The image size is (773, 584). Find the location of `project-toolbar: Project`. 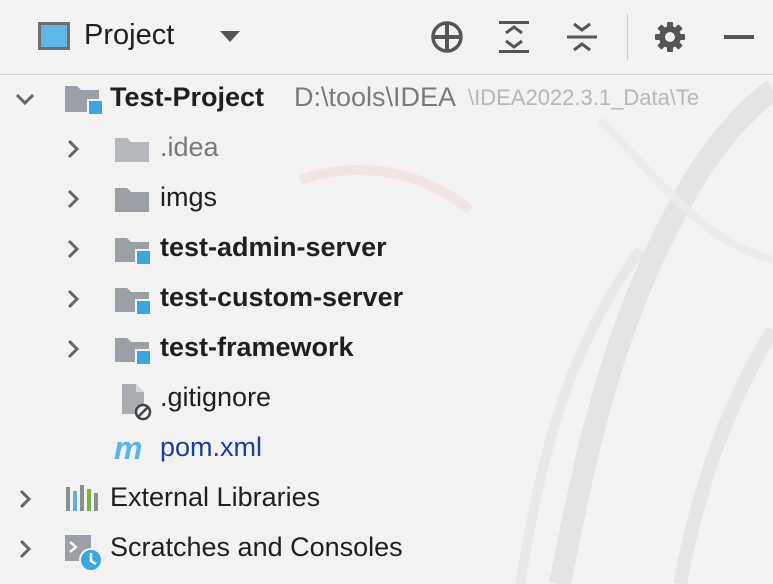

project-toolbar: Project is located at coordinates (386, 37).